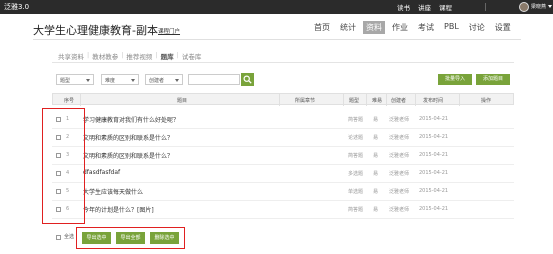 Image resolution: width=553 pixels, height=254 pixels. Describe the element at coordinates (493, 79) in the screenshot. I see `add-question-button: 添加题目` at that location.